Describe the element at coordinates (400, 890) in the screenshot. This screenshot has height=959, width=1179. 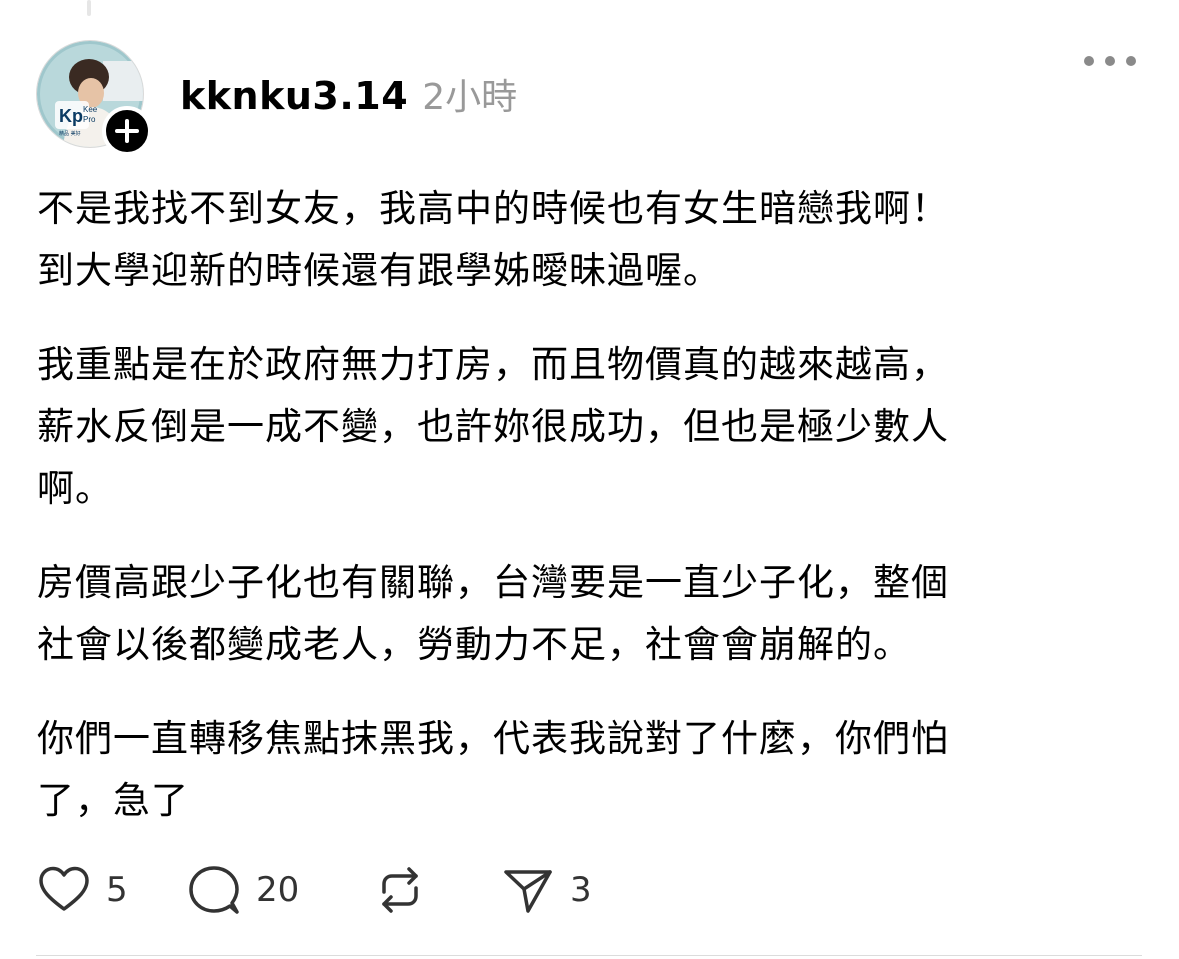
I see `repost-icon` at that location.